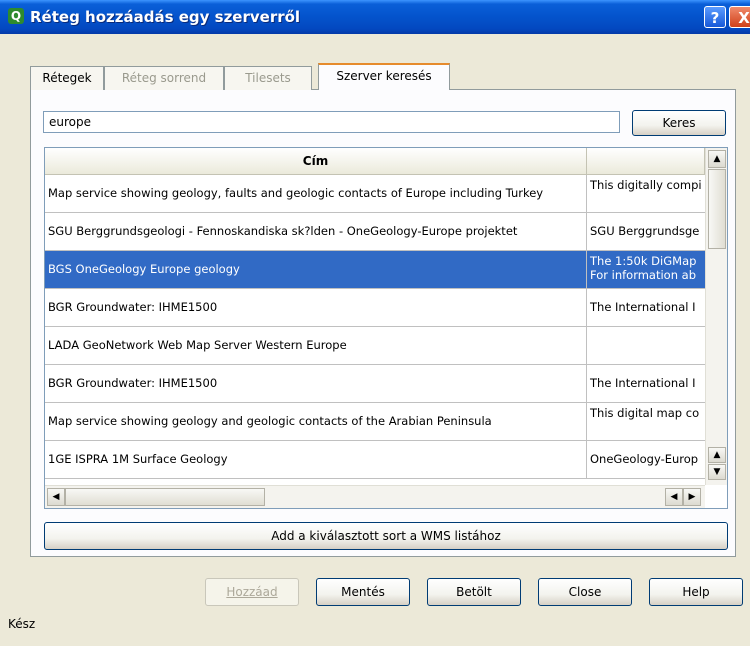 The width and height of the screenshot is (750, 646). Describe the element at coordinates (692, 497) in the screenshot. I see `scroll-right-icon: ▶` at that location.